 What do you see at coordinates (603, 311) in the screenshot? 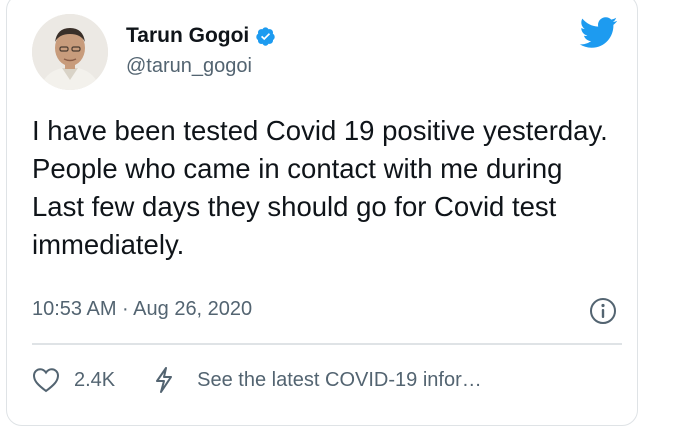
I see `info-icon` at bounding box center [603, 311].